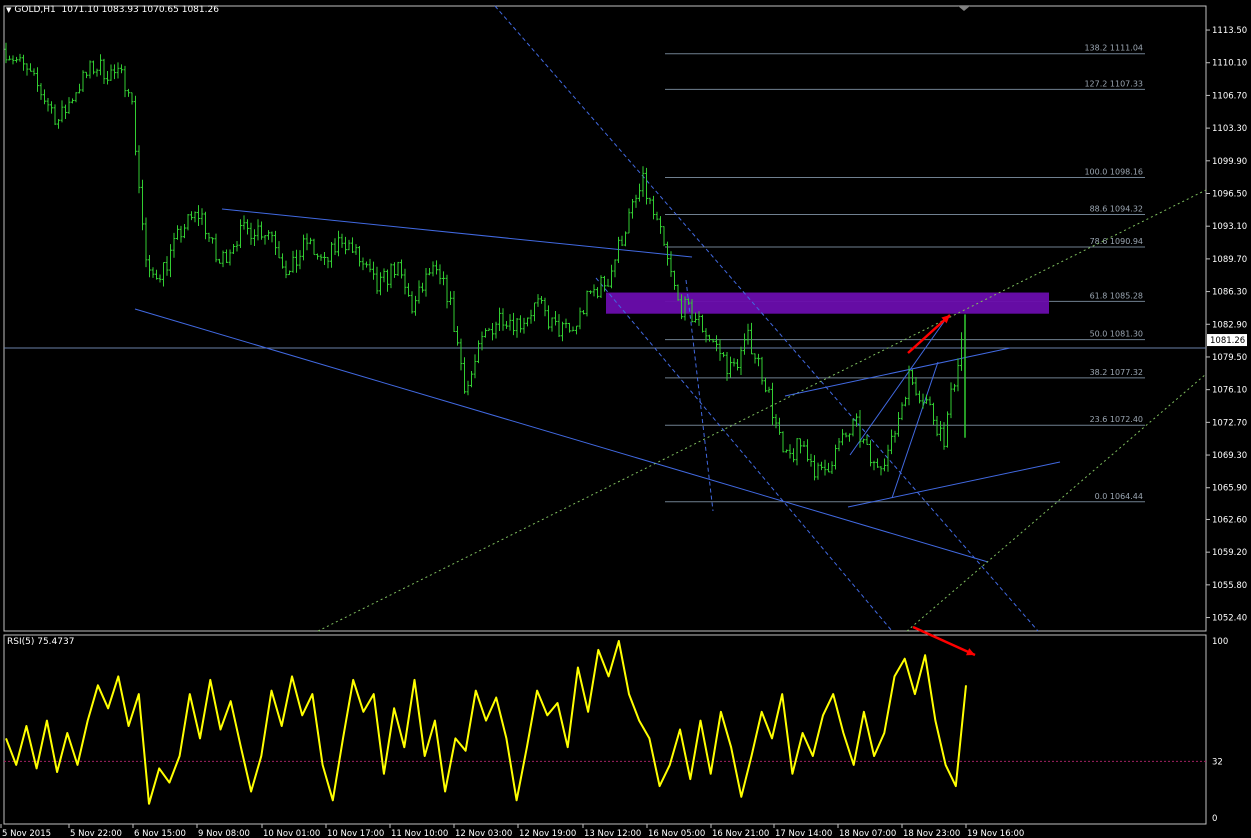  Describe the element at coordinates (1217, 762) in the screenshot. I see `rsi-level-label: 32` at that location.